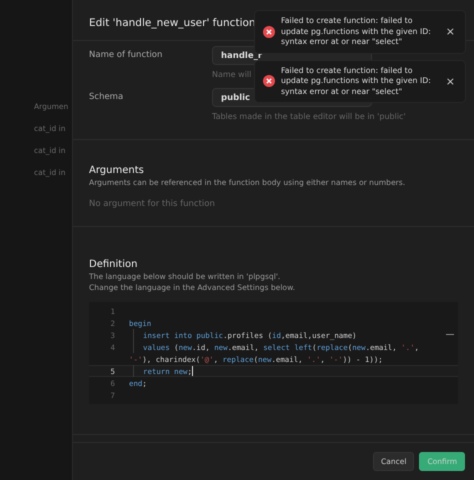 This screenshot has height=480, width=474. Describe the element at coordinates (152, 204) in the screenshot. I see `empty-message: No argument for this function` at that location.